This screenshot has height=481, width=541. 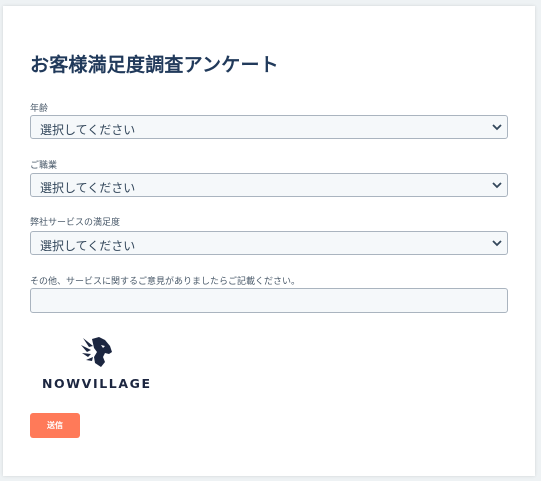 What do you see at coordinates (55, 425) in the screenshot?
I see `submit-button: 送信` at bounding box center [55, 425].